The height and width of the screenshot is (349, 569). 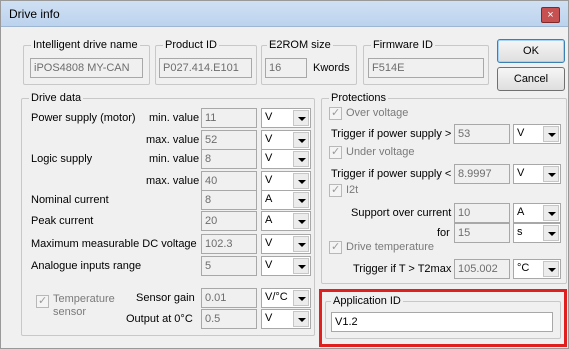 I want to click on cancel-button: Cancel, so click(x=531, y=79).